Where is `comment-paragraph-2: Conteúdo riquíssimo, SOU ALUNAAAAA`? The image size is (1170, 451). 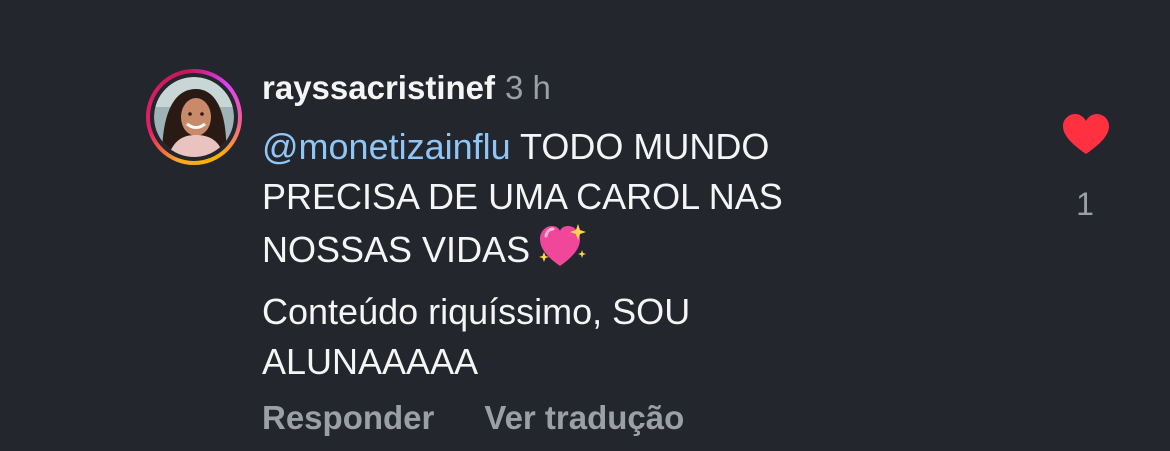
comment-paragraph-2: Conteúdo riquíssimo, SOU ALUNAAAAA is located at coordinates (476, 336).